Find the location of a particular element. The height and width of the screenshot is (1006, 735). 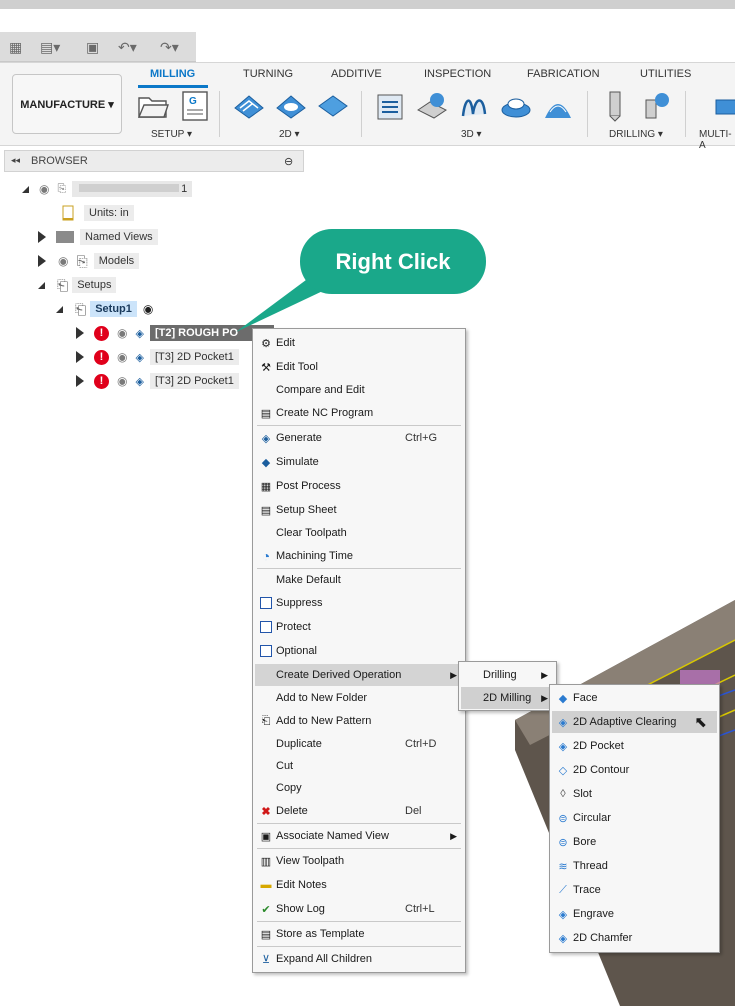

tab-additive: ADDITIVE is located at coordinates (356, 74).